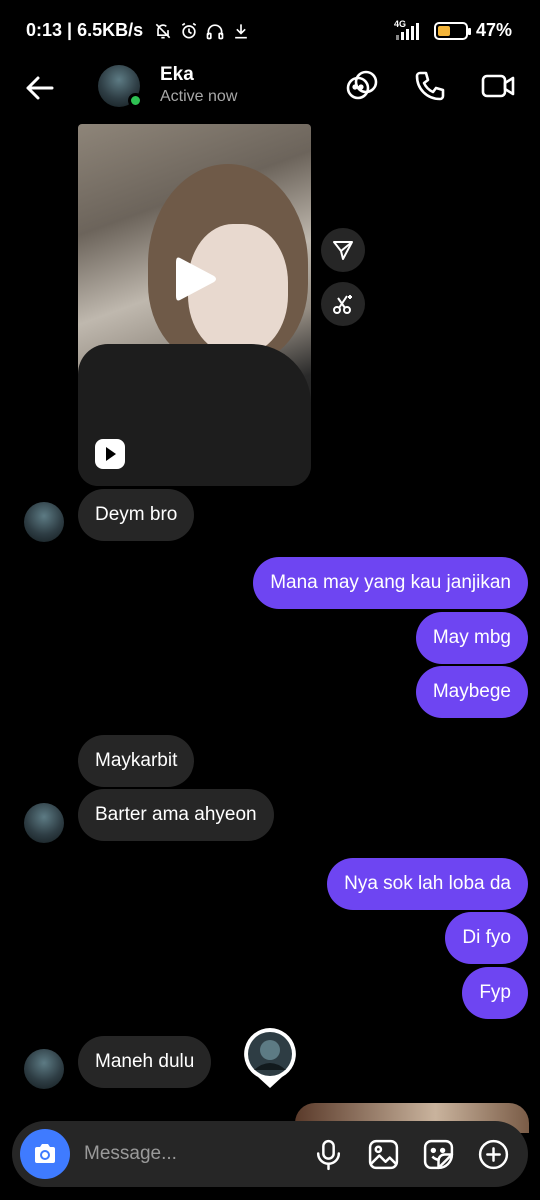  What do you see at coordinates (145, 1062) in the screenshot?
I see `incoming-message: Maneh dulu` at bounding box center [145, 1062].